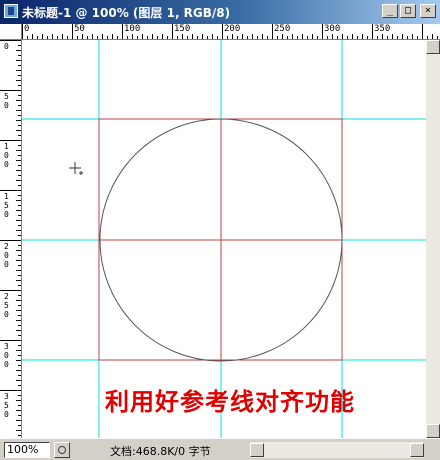 The height and width of the screenshot is (460, 440). I want to click on ruler-label: 100, so click(132, 29).